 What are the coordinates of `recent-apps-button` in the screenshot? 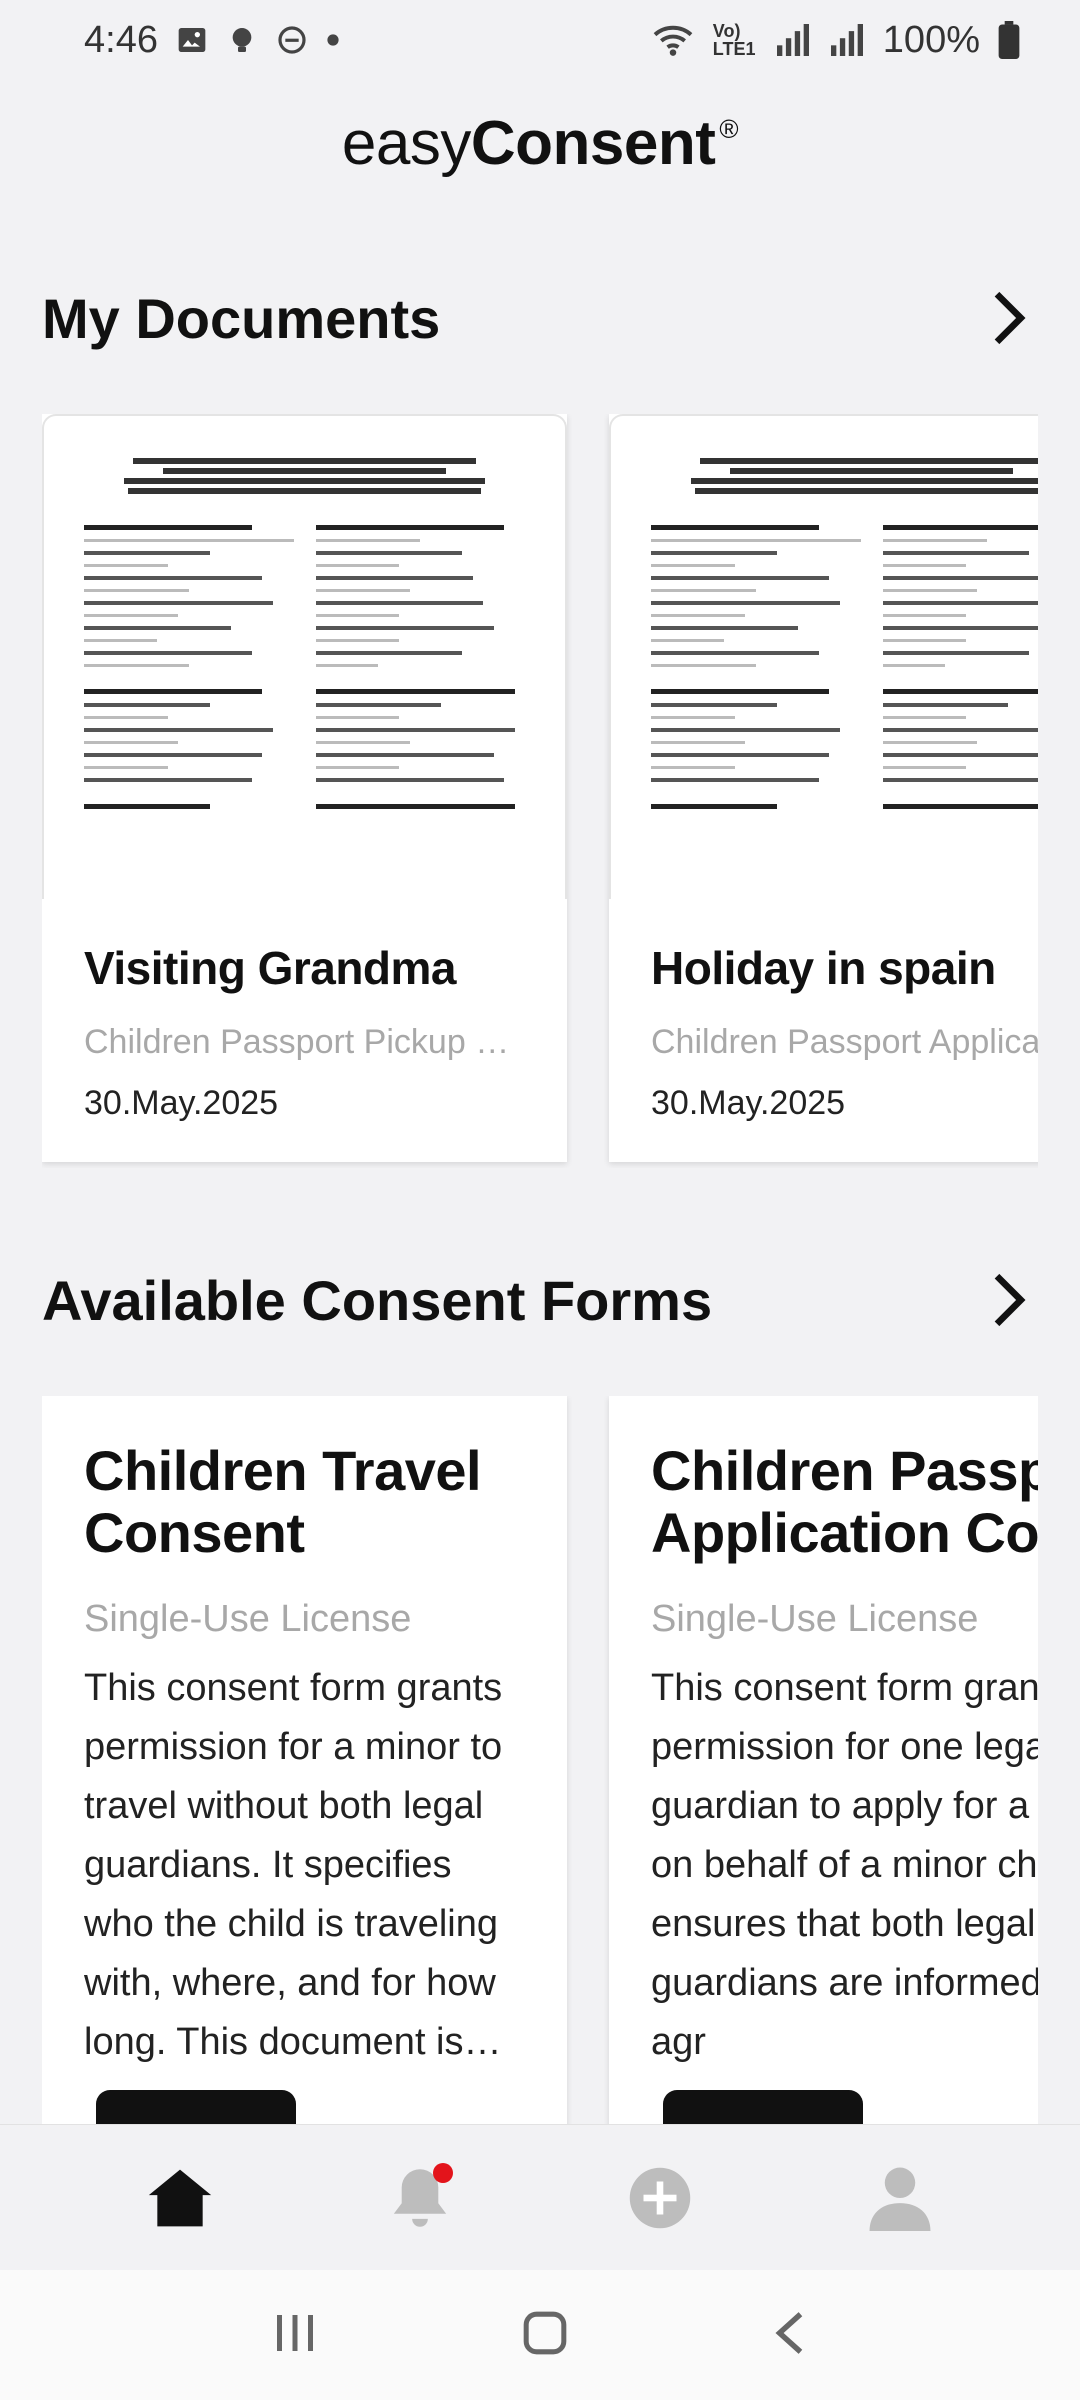 It's located at (295, 2335).